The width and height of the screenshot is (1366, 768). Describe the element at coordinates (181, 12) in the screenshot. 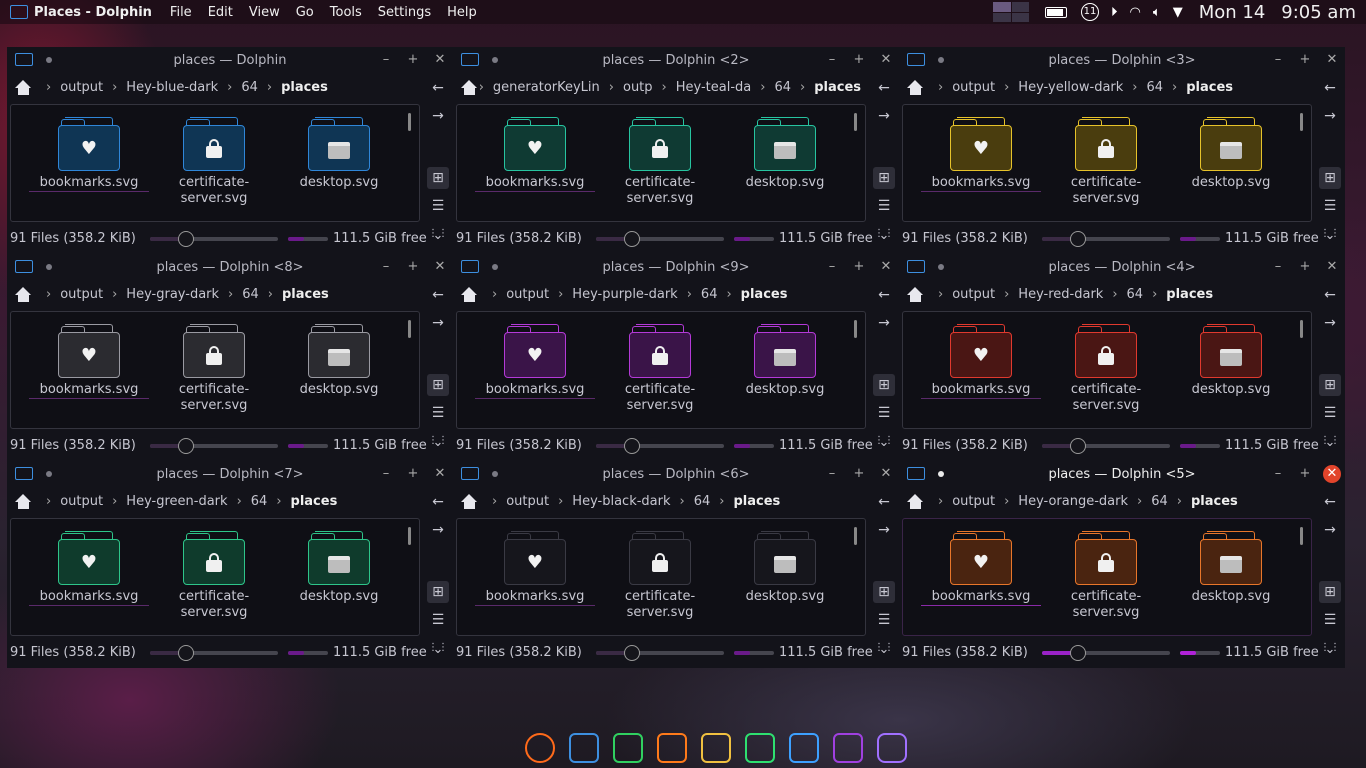

I see `menu-file: File` at that location.